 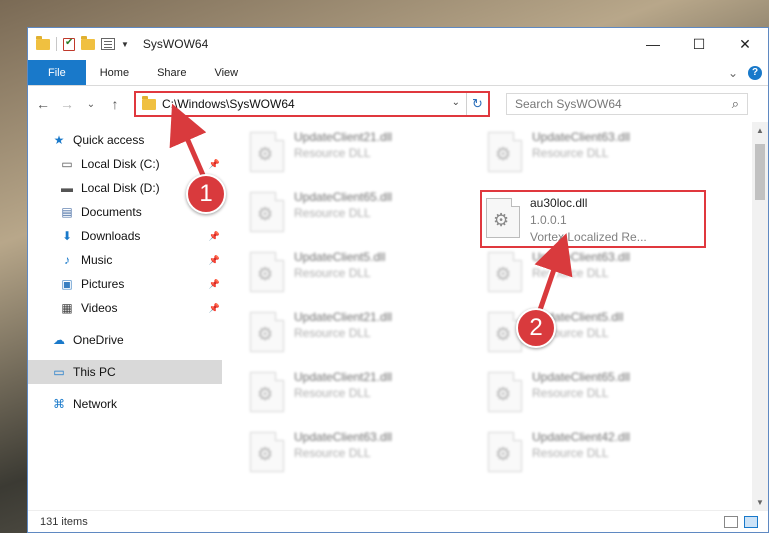 I want to click on nav-item-downloads: ⬇ Downloads 📌, so click(x=125, y=236).